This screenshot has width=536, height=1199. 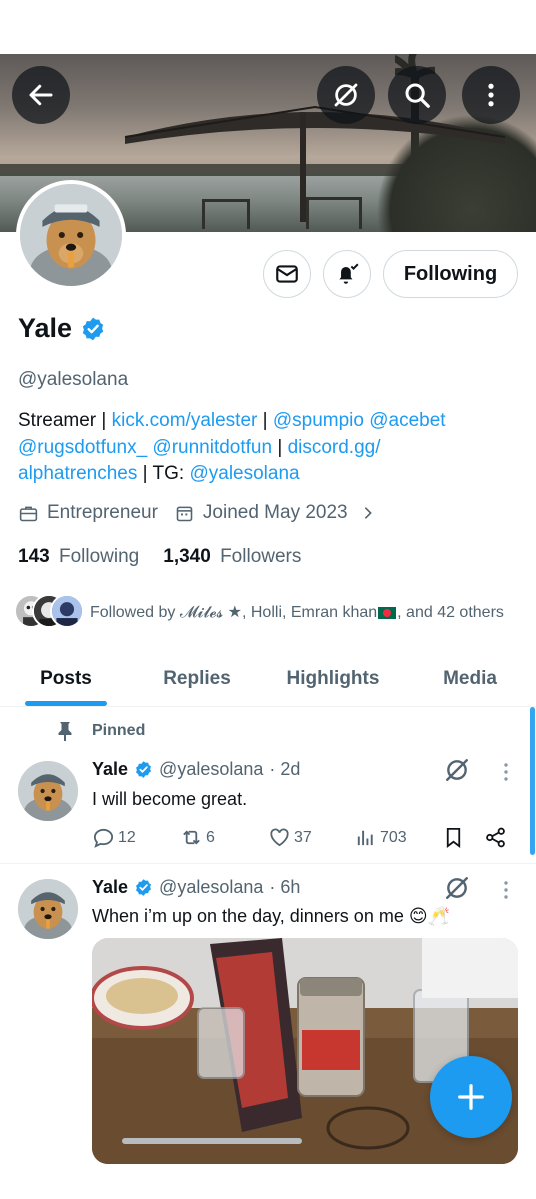 I want to click on back-button, so click(x=41, y=95).